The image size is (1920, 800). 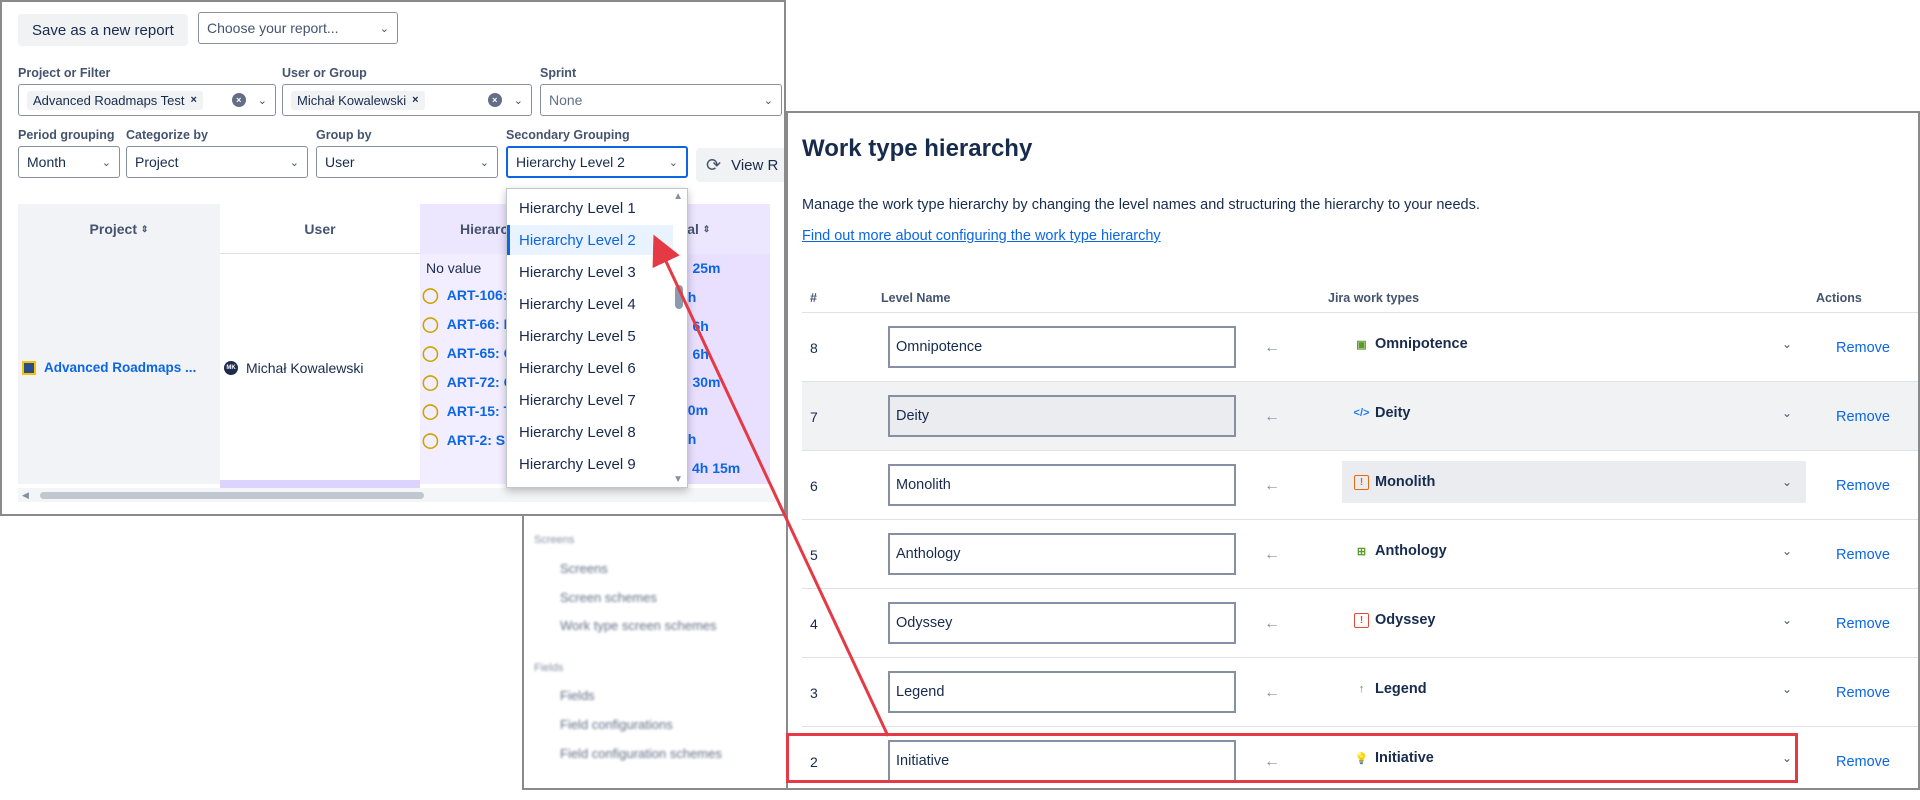 What do you see at coordinates (608, 597) in the screenshot?
I see `sidebar-item-screen-schemes: Screen schemes` at bounding box center [608, 597].